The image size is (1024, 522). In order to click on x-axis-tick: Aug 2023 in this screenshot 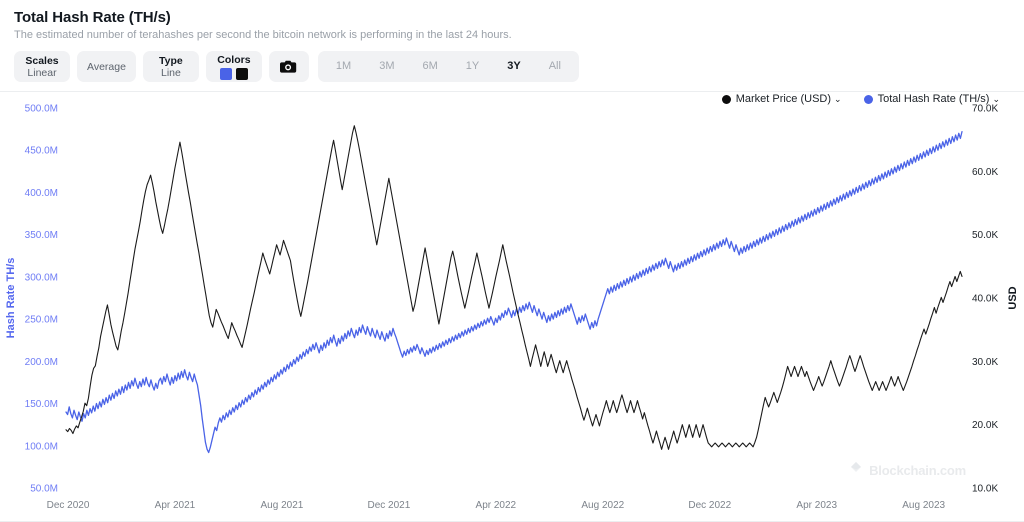, I will do `click(923, 505)`.